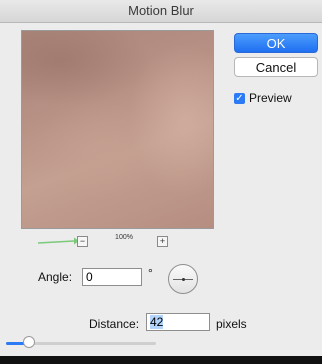 Image resolution: width=322 pixels, height=364 pixels. Describe the element at coordinates (82, 241) in the screenshot. I see `zoom-out-button: −` at that location.